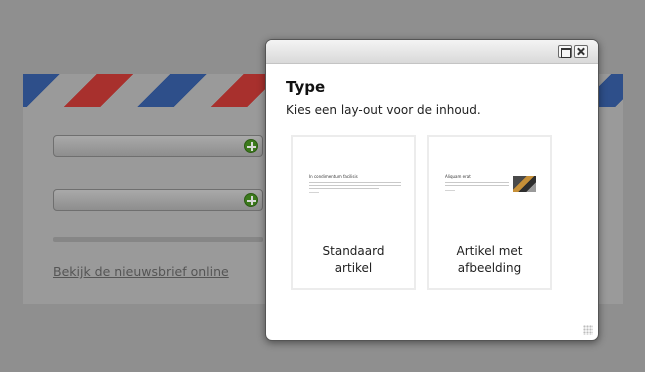  I want to click on thumbnail-heading: In condimentum facilisis, so click(333, 176).